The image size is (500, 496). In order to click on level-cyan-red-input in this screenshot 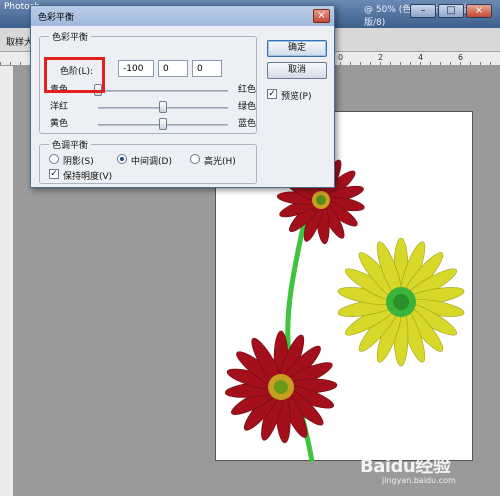, I will do `click(136, 68)`.